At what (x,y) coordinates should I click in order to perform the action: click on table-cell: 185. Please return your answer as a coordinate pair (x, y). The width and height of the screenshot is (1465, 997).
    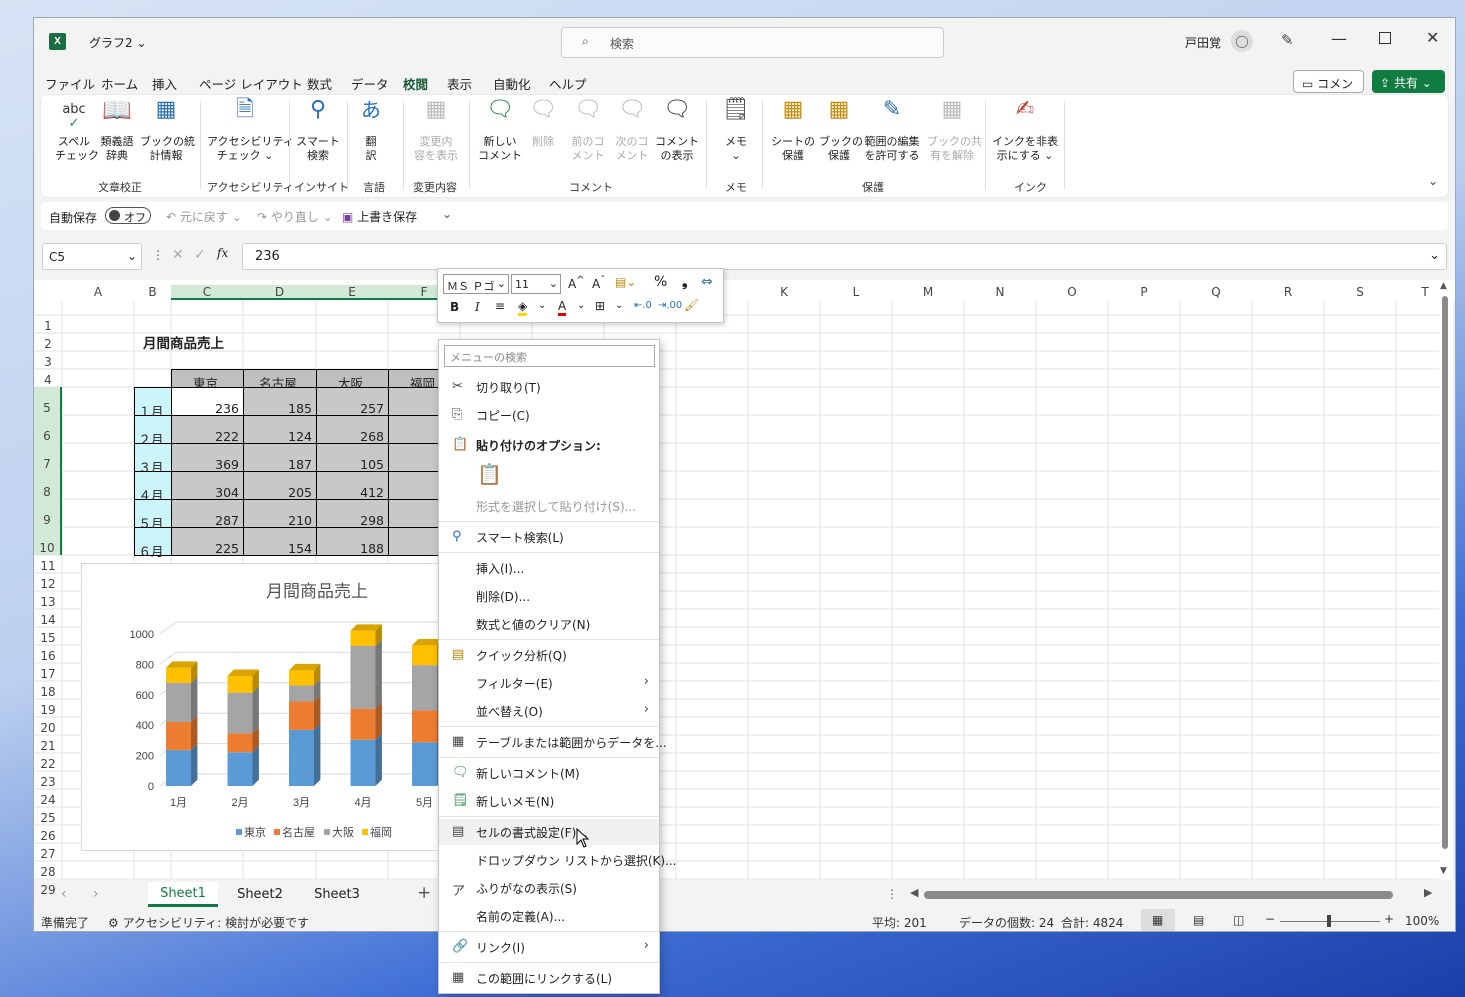
    Looking at the image, I should click on (280, 401).